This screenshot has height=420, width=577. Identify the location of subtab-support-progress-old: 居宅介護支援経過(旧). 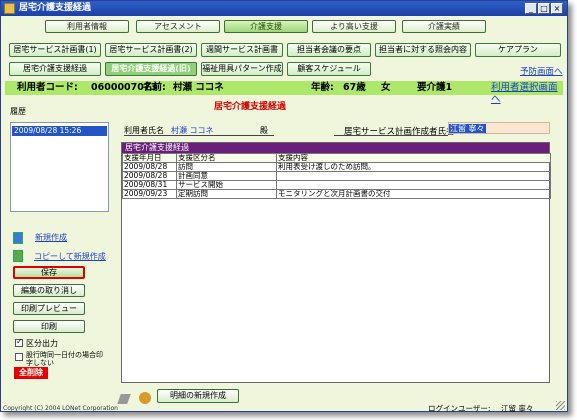
(151, 69).